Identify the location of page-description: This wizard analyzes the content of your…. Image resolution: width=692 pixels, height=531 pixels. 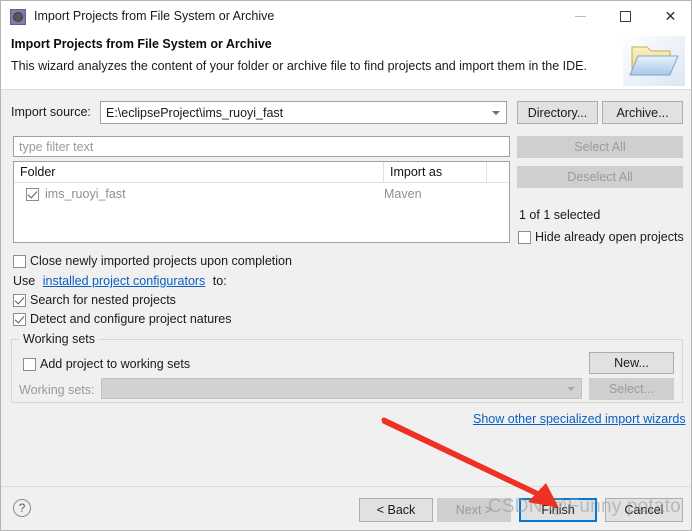
(299, 66).